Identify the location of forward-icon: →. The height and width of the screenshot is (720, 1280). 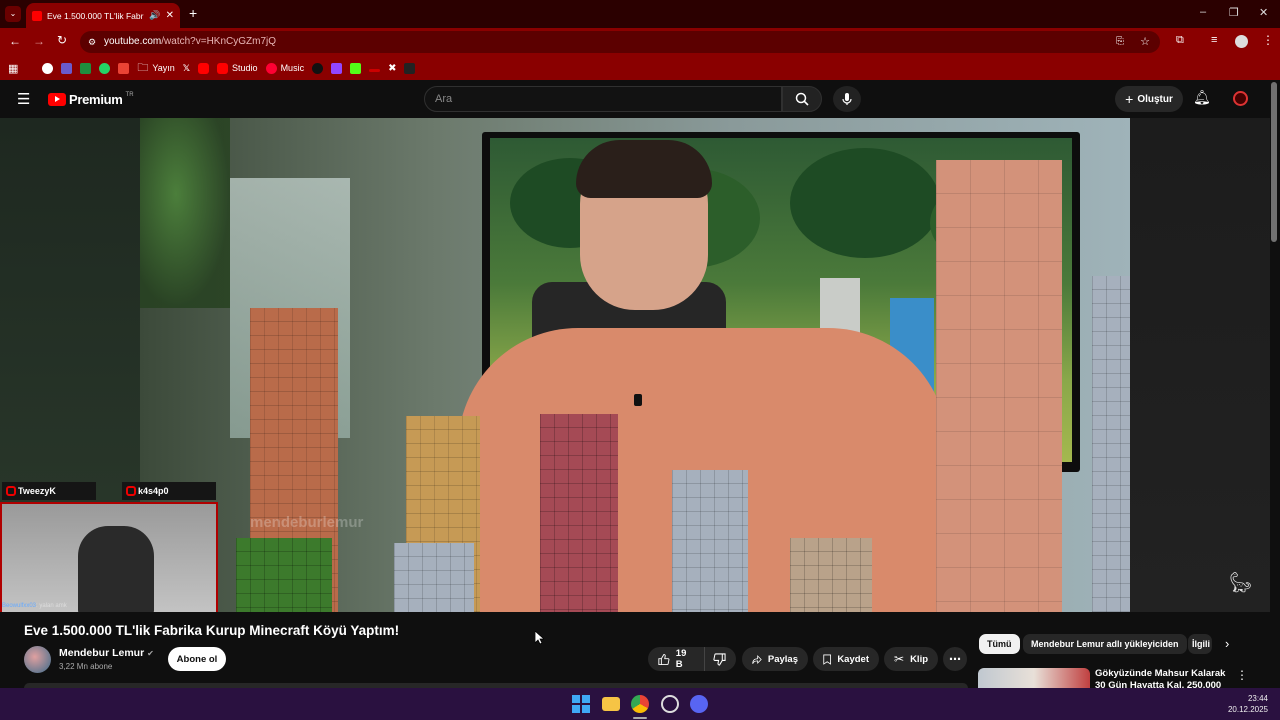
(39, 41).